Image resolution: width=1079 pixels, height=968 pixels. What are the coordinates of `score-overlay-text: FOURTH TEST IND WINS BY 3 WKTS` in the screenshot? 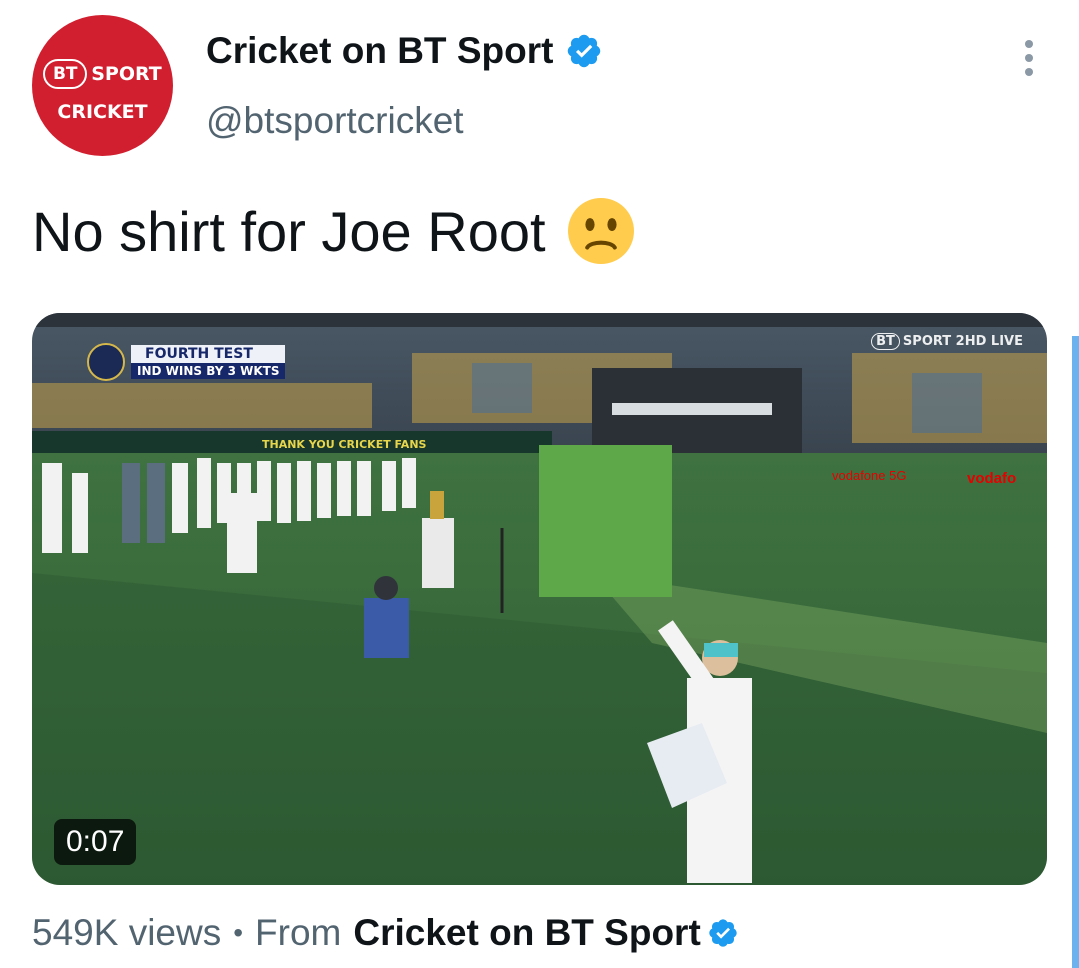 It's located at (208, 362).